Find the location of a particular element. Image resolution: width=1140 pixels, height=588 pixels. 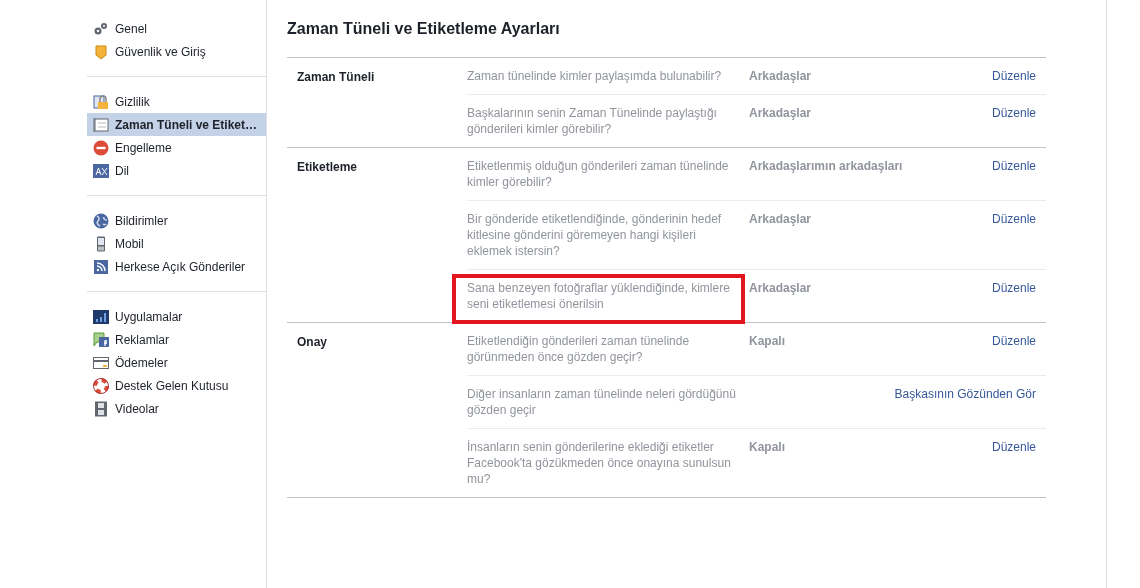

film-icon is located at coordinates (101, 408).